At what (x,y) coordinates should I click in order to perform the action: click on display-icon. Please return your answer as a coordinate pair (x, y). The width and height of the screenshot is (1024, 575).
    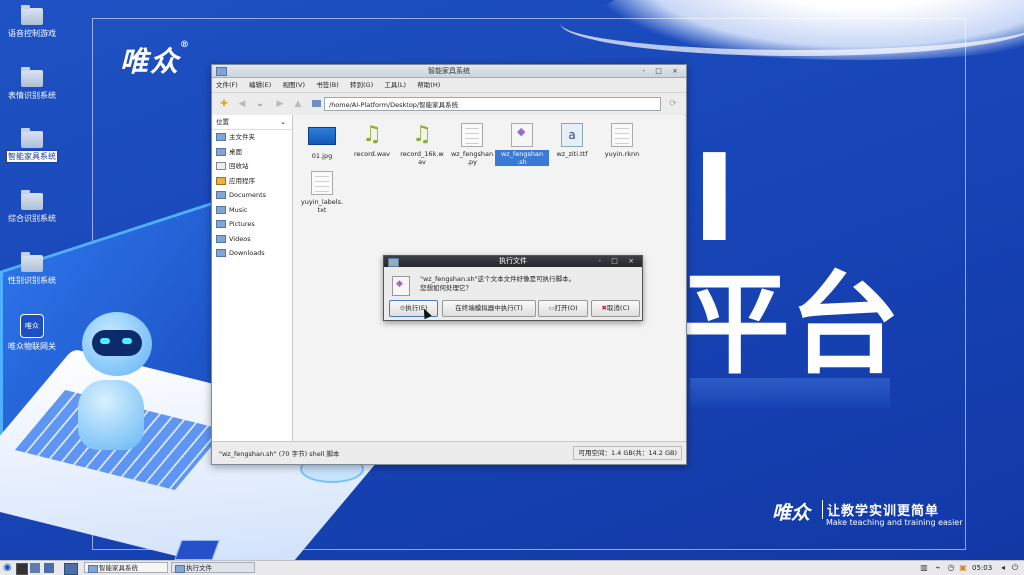
    Looking at the image, I should click on (49, 568).